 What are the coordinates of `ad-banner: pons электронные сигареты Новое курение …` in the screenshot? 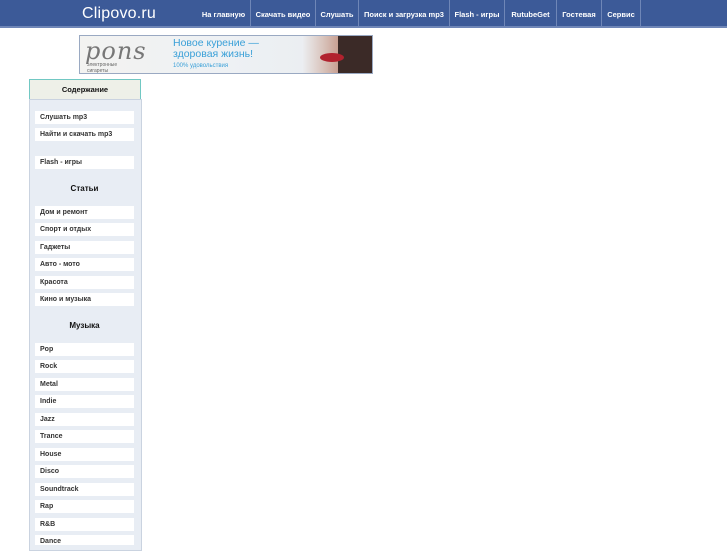 It's located at (226, 54).